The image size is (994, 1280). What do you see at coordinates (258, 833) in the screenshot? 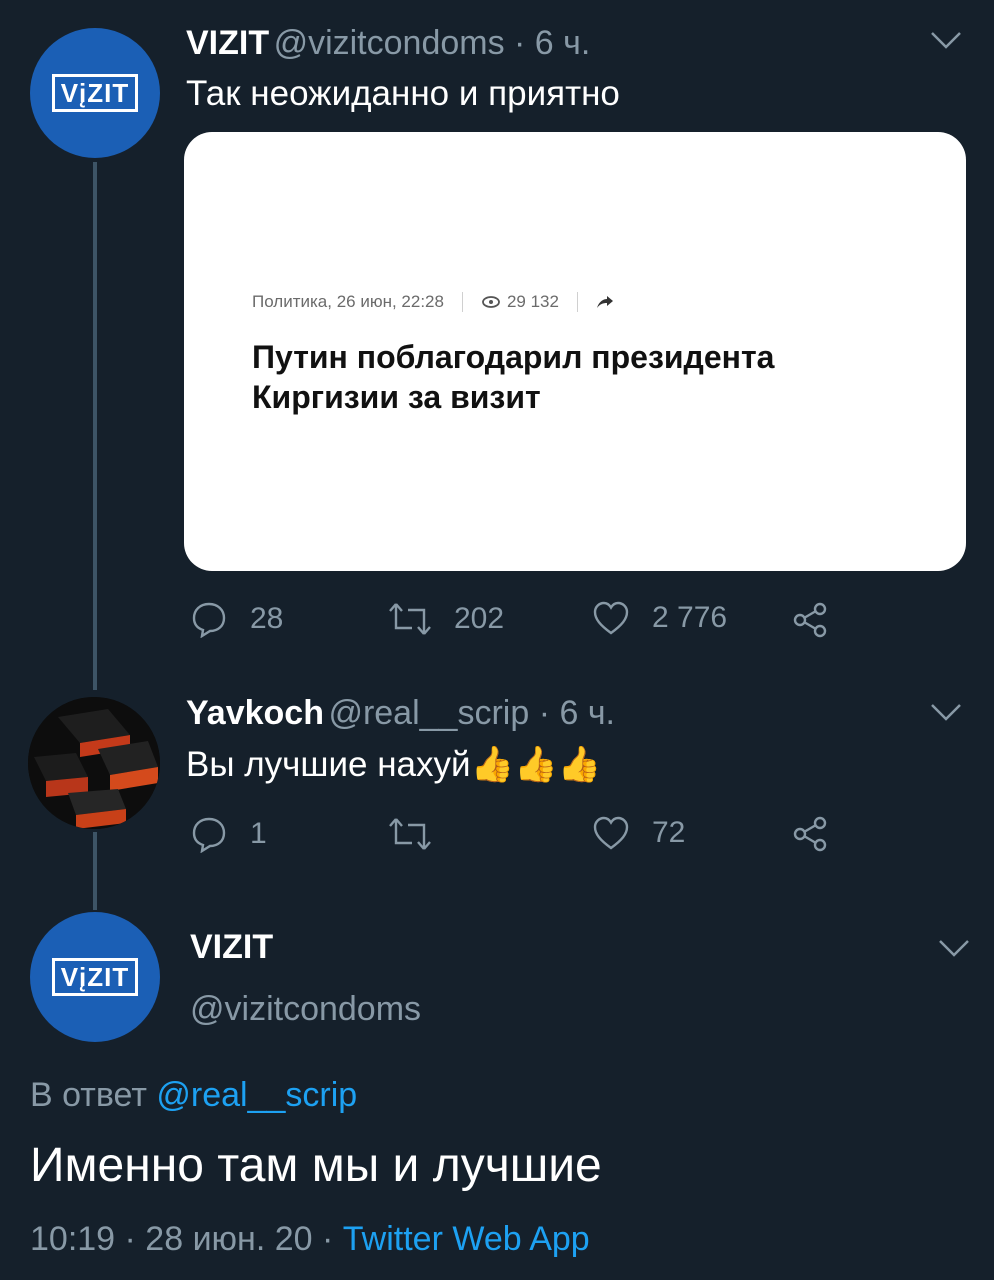
I see `reply-count: 1` at bounding box center [258, 833].